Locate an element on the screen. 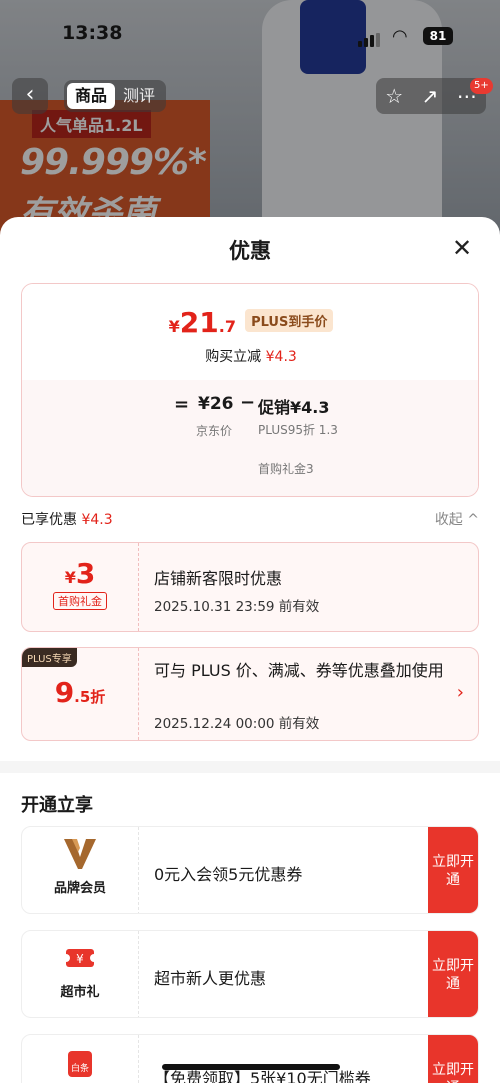  member-supermarket: ¥ 超市礼 超市新人更优惠 立即开通 is located at coordinates (250, 974).